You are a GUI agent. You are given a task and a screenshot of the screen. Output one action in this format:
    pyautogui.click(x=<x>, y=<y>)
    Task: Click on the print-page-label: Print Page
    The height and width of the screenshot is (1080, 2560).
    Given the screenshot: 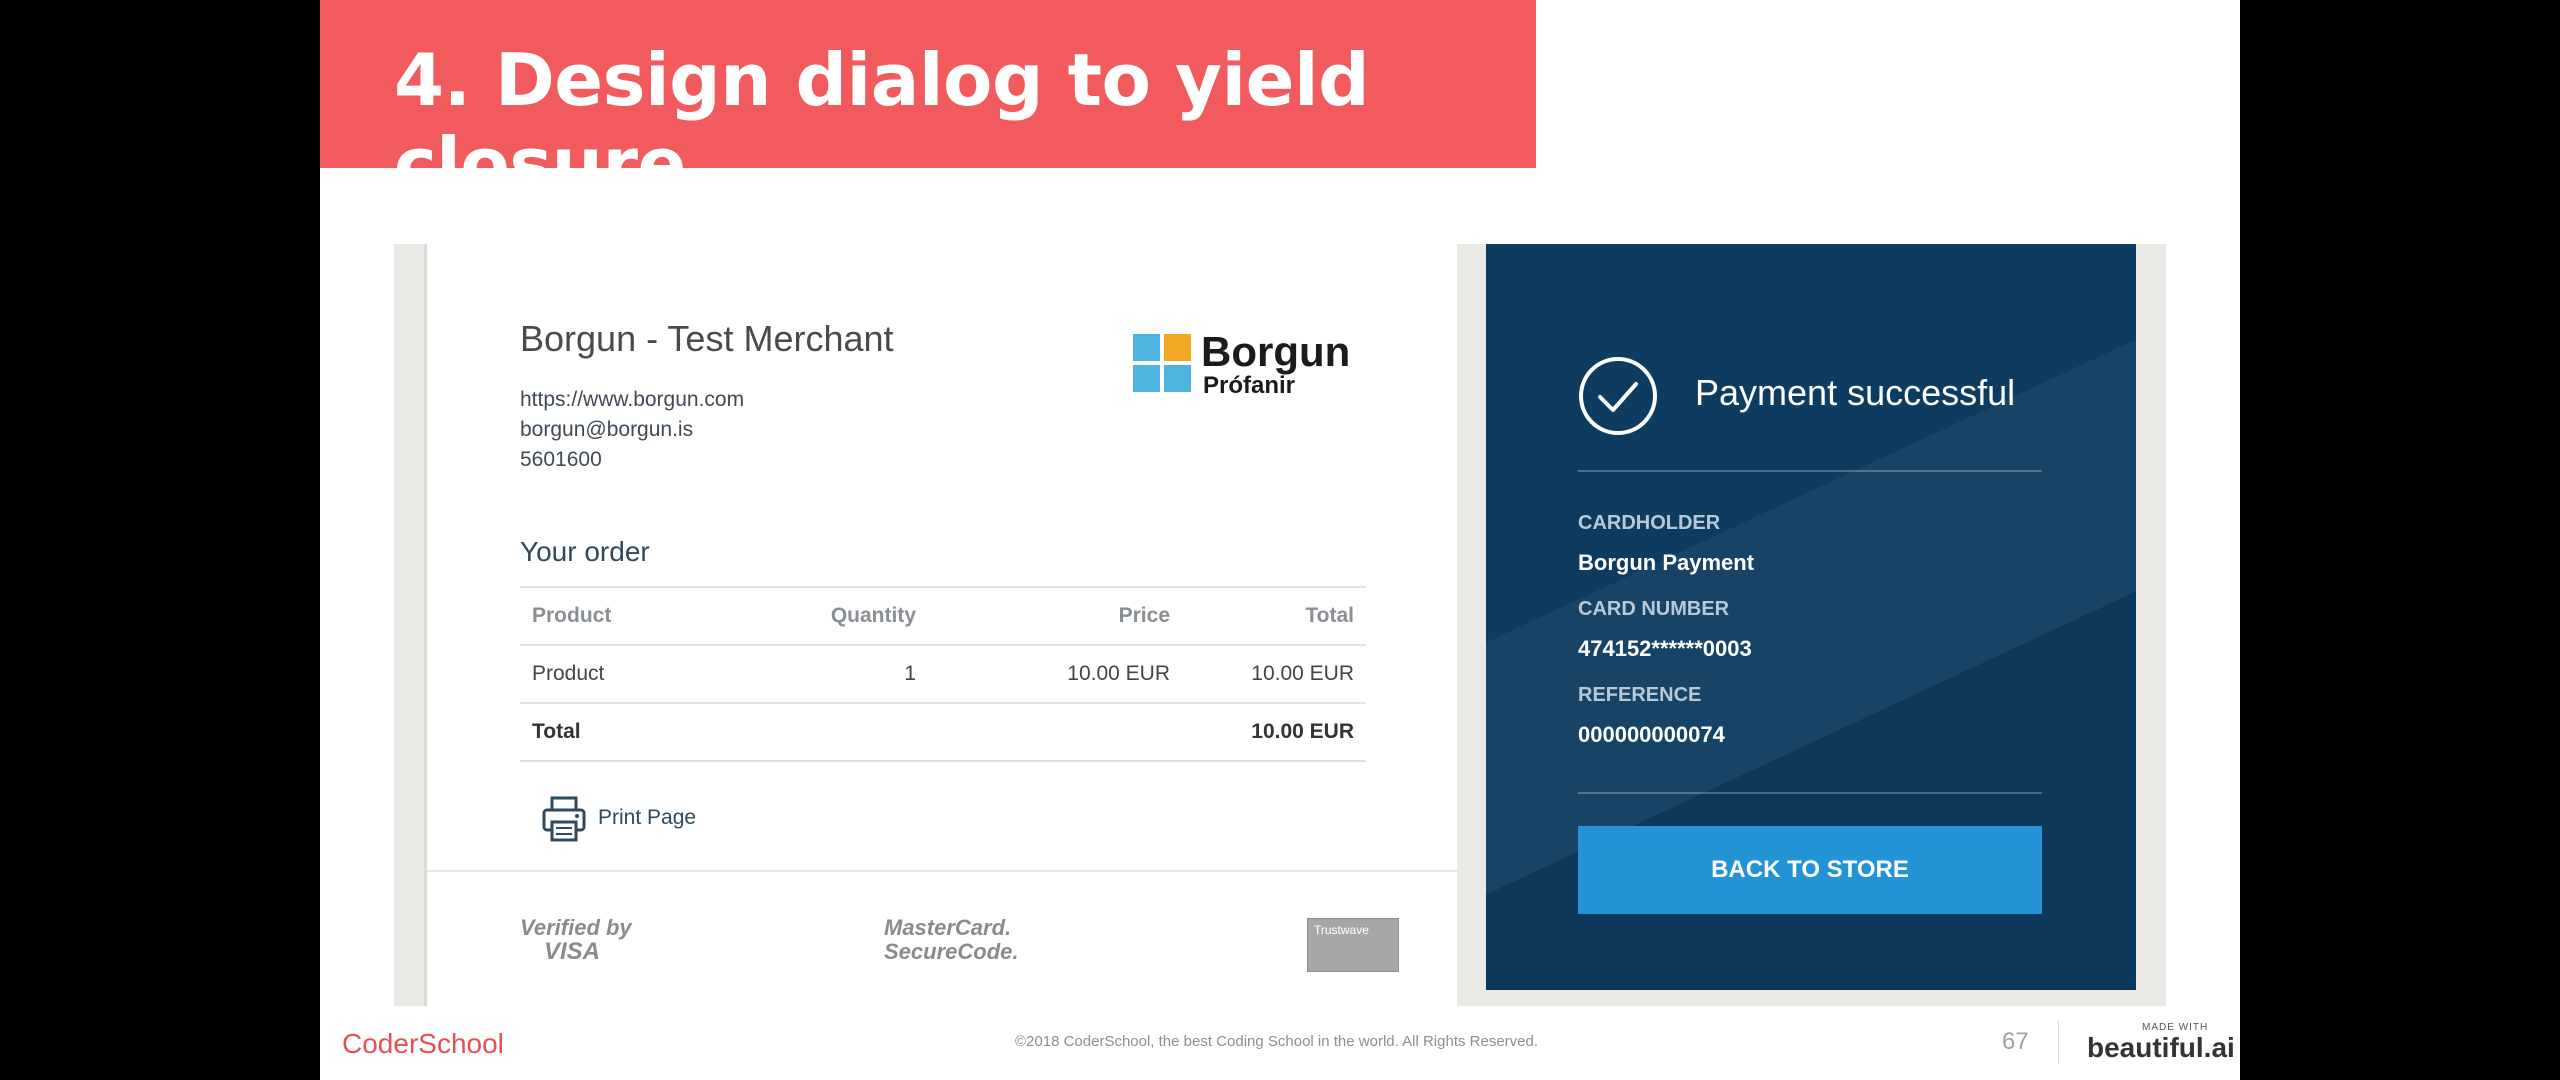 What is the action you would take?
    pyautogui.click(x=647, y=817)
    